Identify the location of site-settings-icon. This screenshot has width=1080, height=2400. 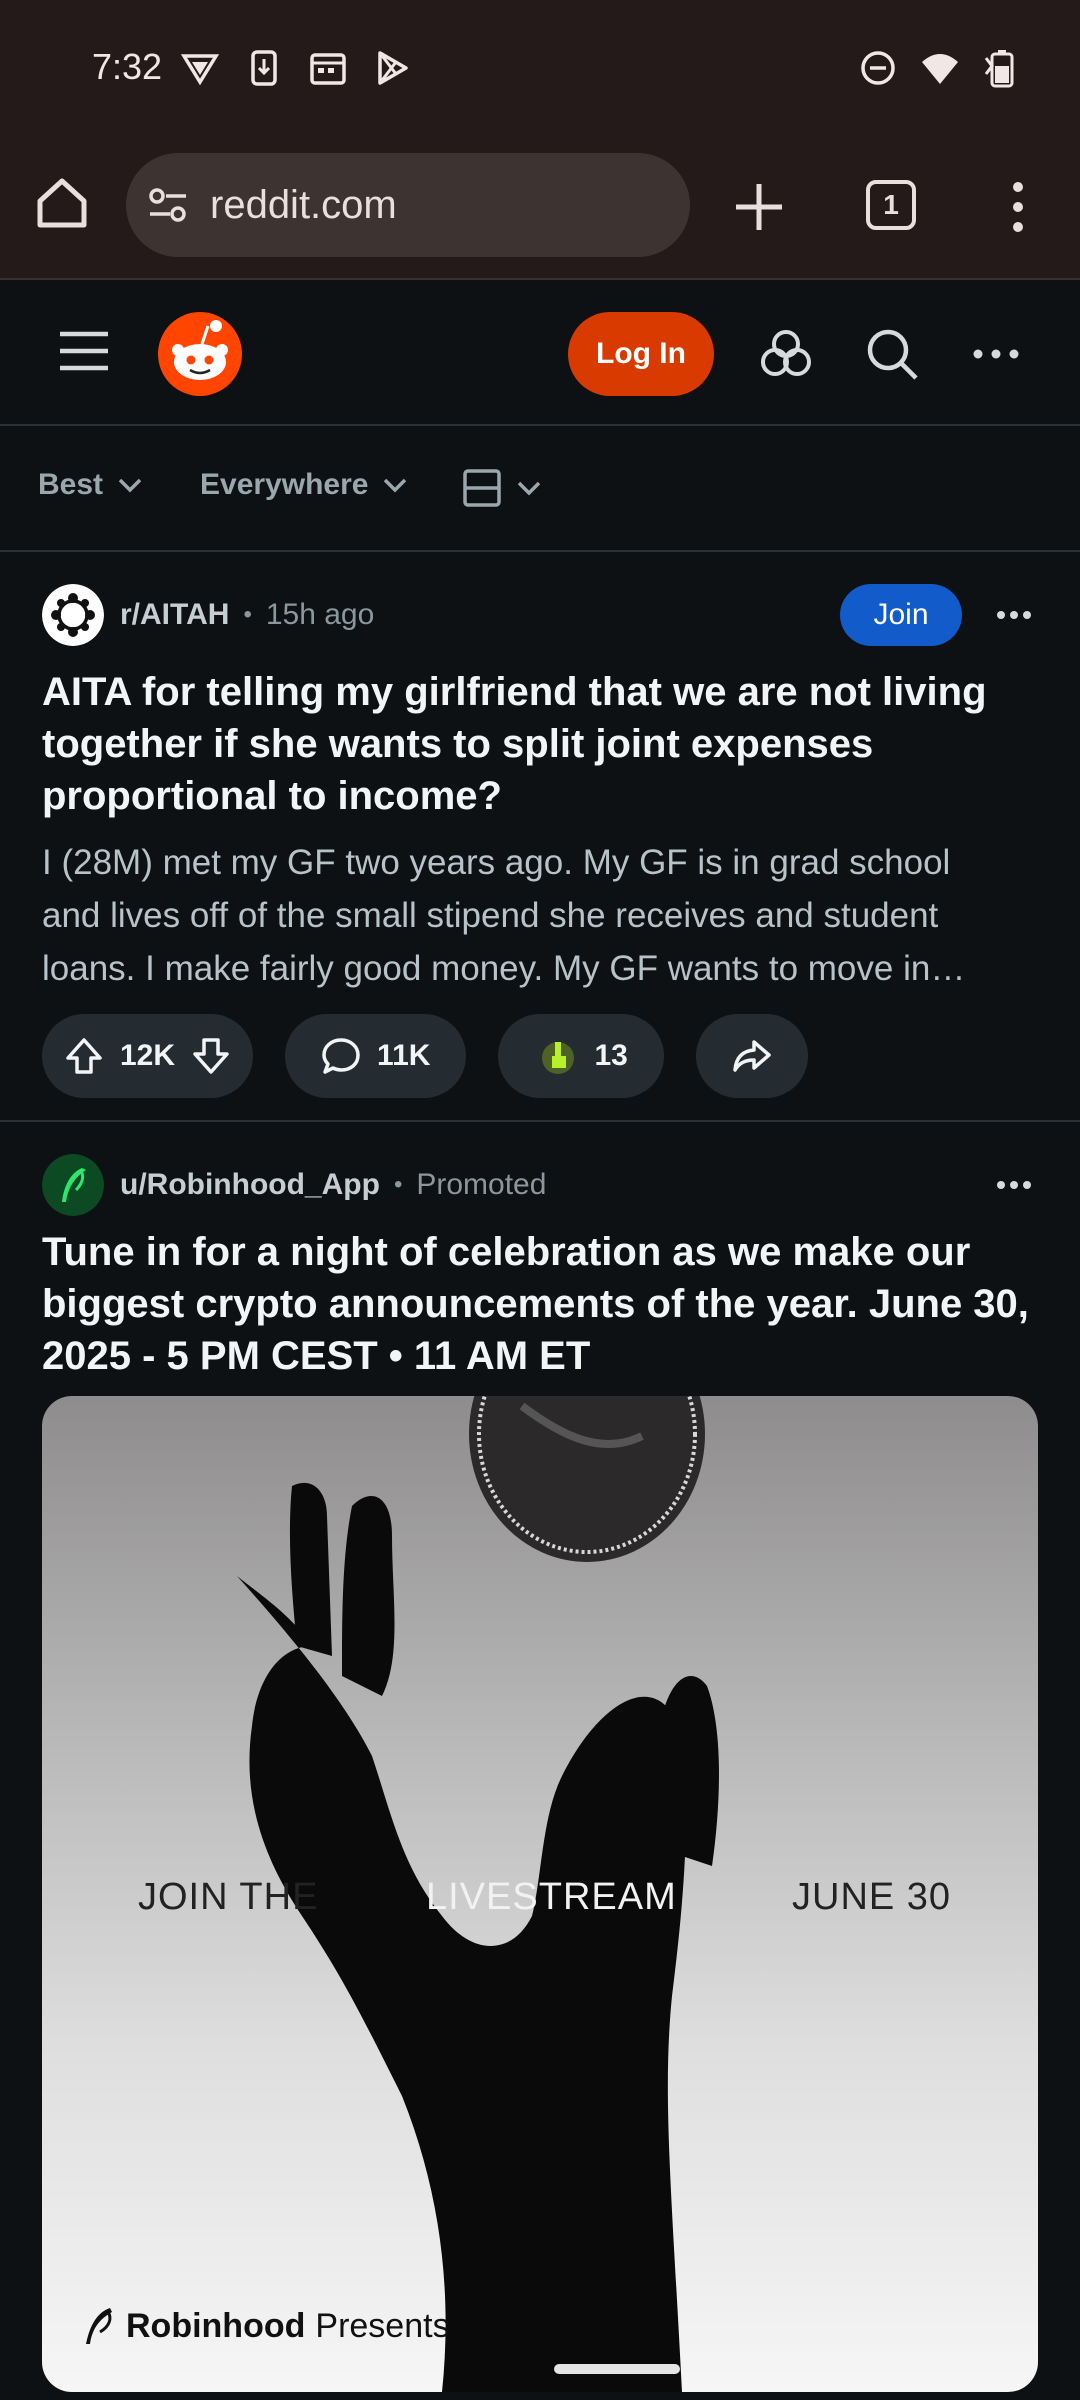
(168, 205).